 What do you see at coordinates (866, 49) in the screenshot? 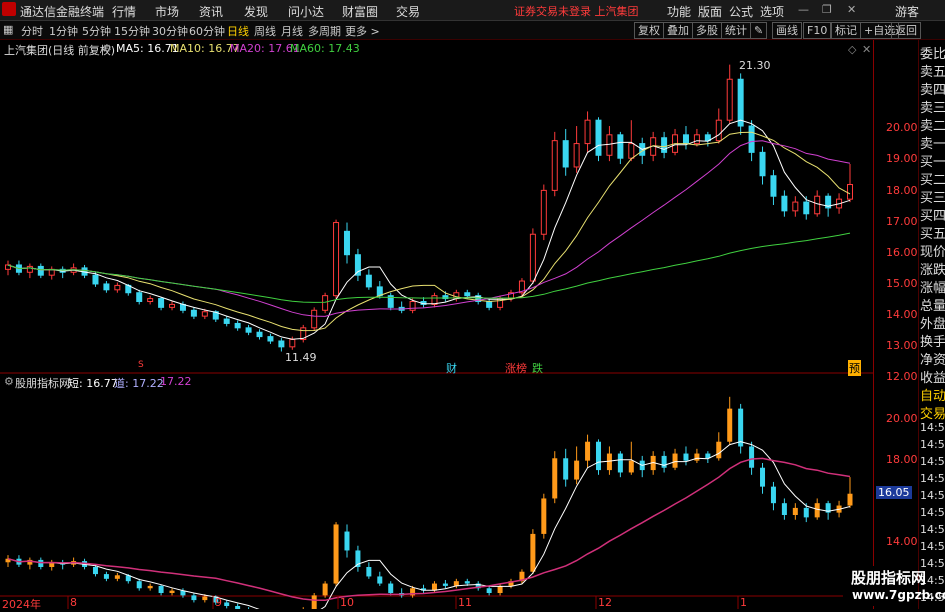
I see `chart-close-icon: ✕` at bounding box center [866, 49].